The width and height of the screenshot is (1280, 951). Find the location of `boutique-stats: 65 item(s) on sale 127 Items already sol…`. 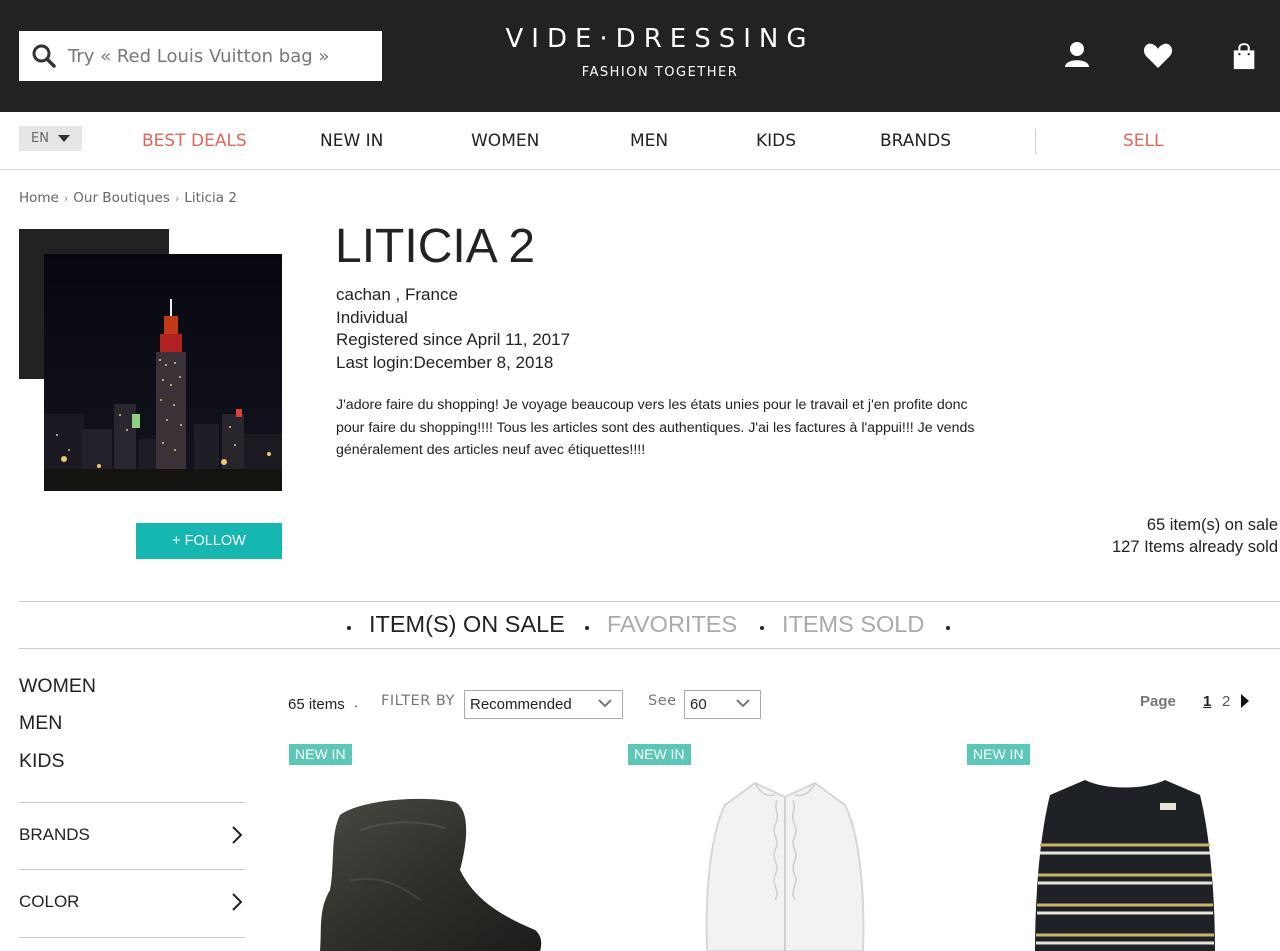

boutique-stats: 65 item(s) on sale 127 Items already sol… is located at coordinates (1195, 536).